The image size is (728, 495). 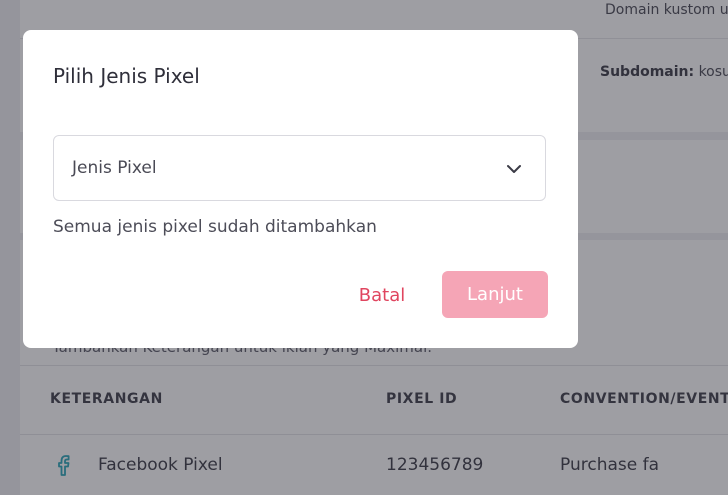 I want to click on next-button: Lanjut, so click(x=495, y=294).